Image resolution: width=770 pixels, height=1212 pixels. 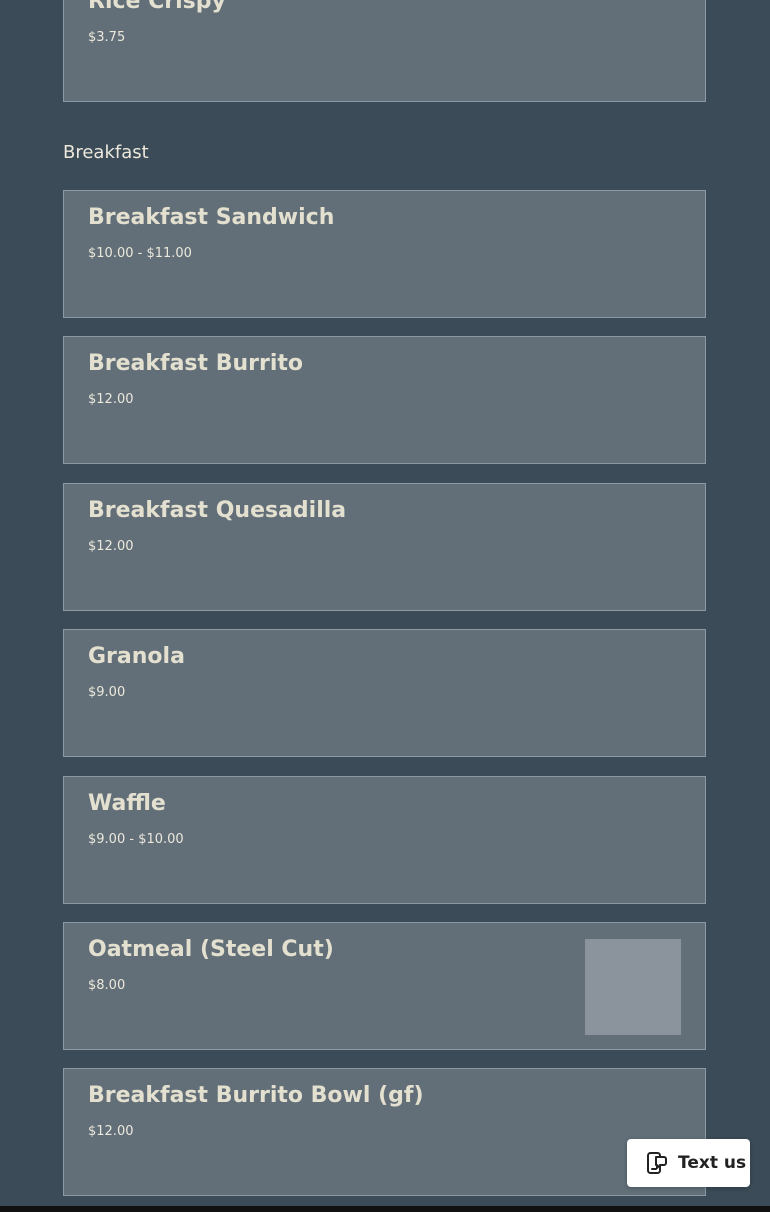 What do you see at coordinates (136, 656) in the screenshot?
I see `menu-item-name: Granola` at bounding box center [136, 656].